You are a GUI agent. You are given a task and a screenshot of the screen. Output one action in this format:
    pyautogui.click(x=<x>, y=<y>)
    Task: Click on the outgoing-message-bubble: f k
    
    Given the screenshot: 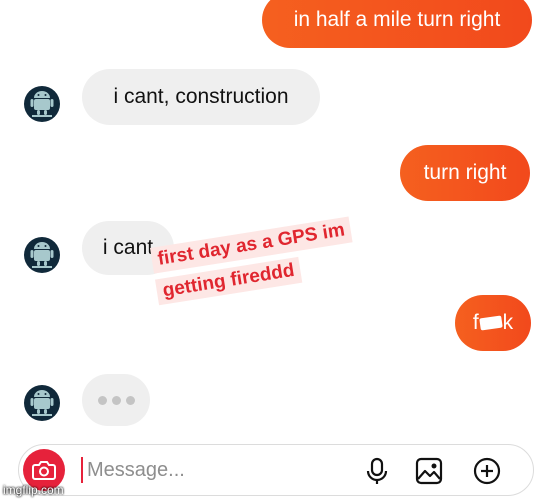 What is the action you would take?
    pyautogui.click(x=493, y=323)
    